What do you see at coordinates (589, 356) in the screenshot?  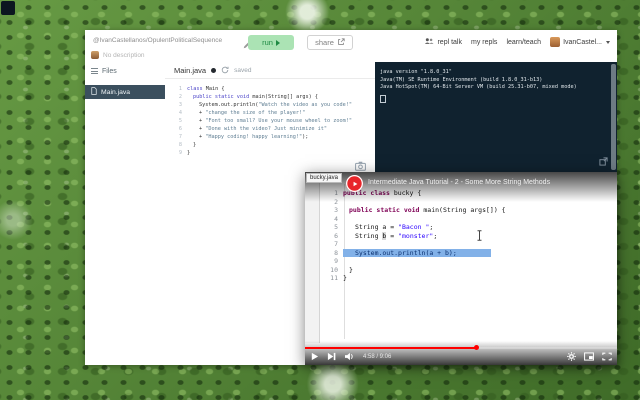 I see `miniplayer-button` at bounding box center [589, 356].